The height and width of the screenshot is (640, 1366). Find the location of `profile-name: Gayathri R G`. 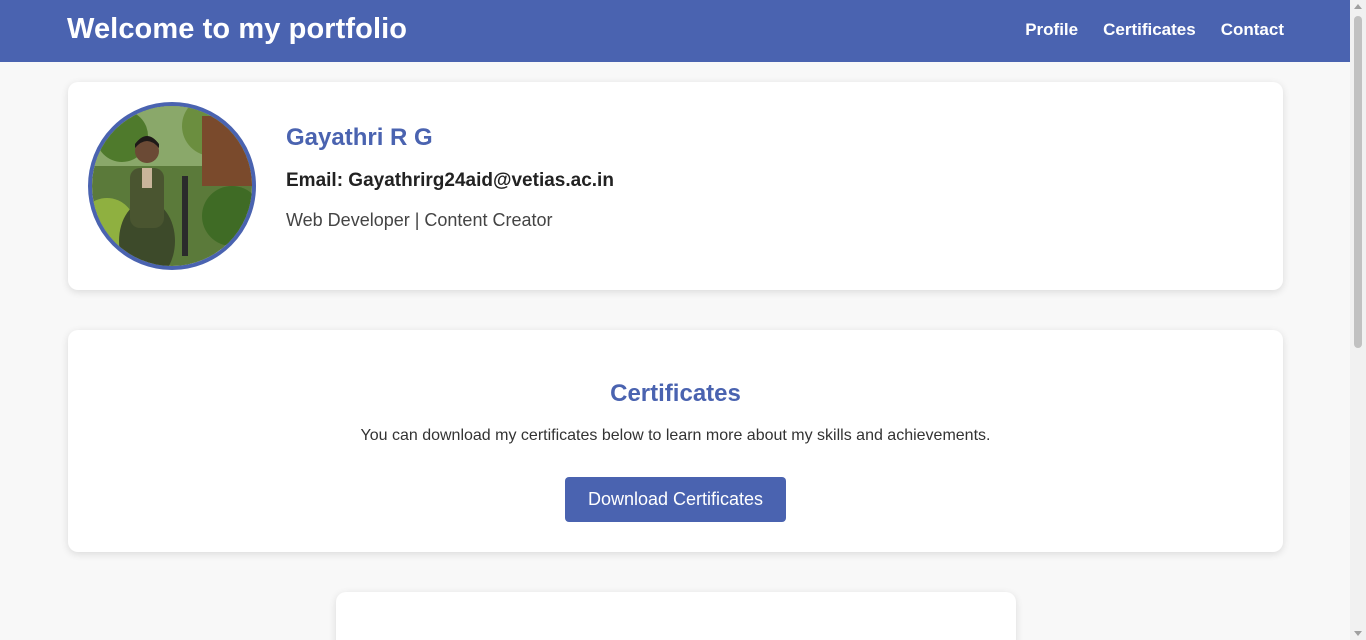

profile-name: Gayathri R G is located at coordinates (359, 137).